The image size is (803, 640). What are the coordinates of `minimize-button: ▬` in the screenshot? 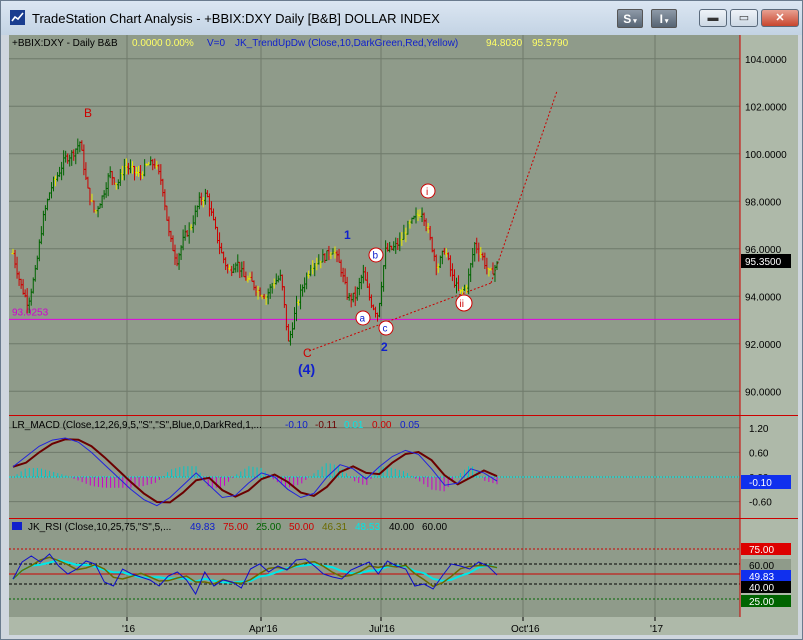 It's located at (713, 18).